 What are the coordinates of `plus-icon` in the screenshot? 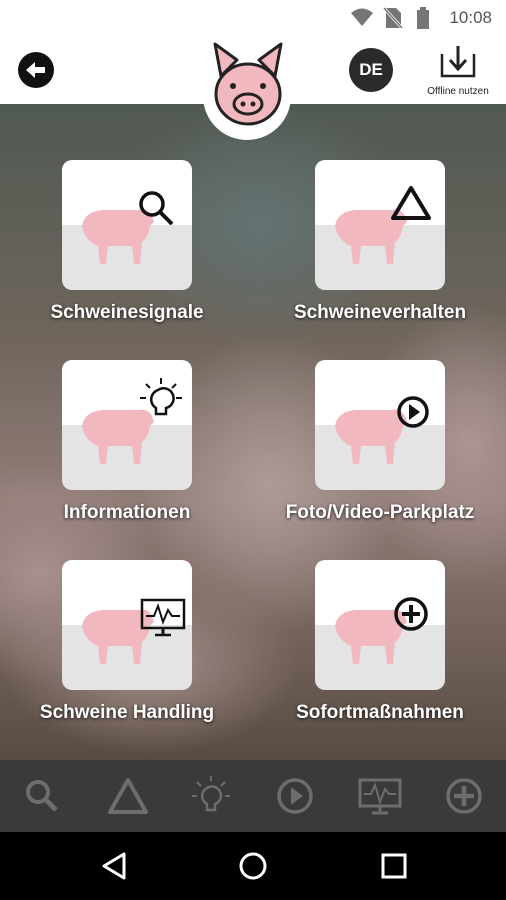 It's located at (464, 796).